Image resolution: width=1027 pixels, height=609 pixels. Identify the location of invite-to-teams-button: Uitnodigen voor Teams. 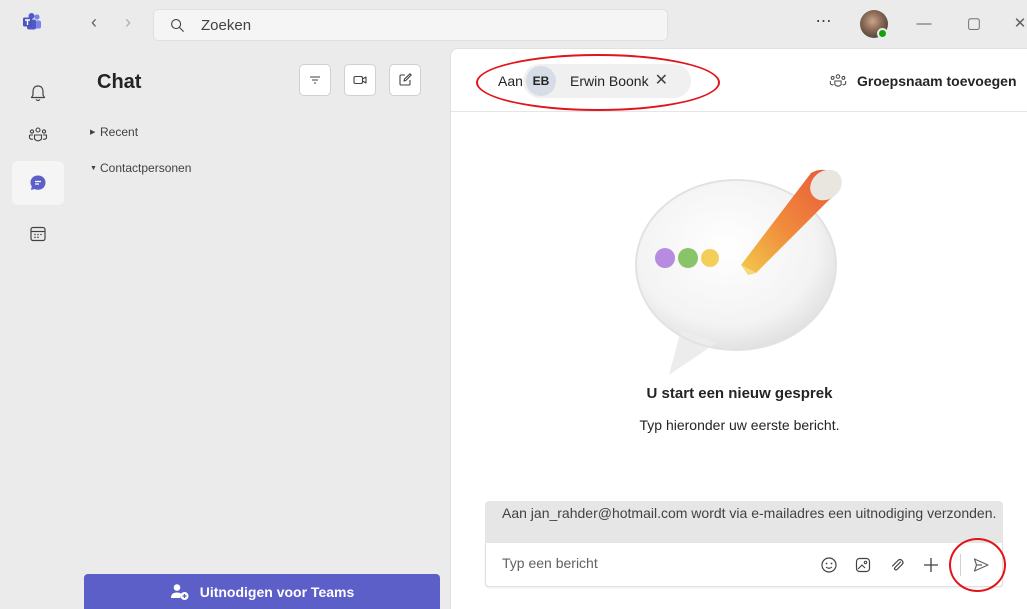
(262, 591).